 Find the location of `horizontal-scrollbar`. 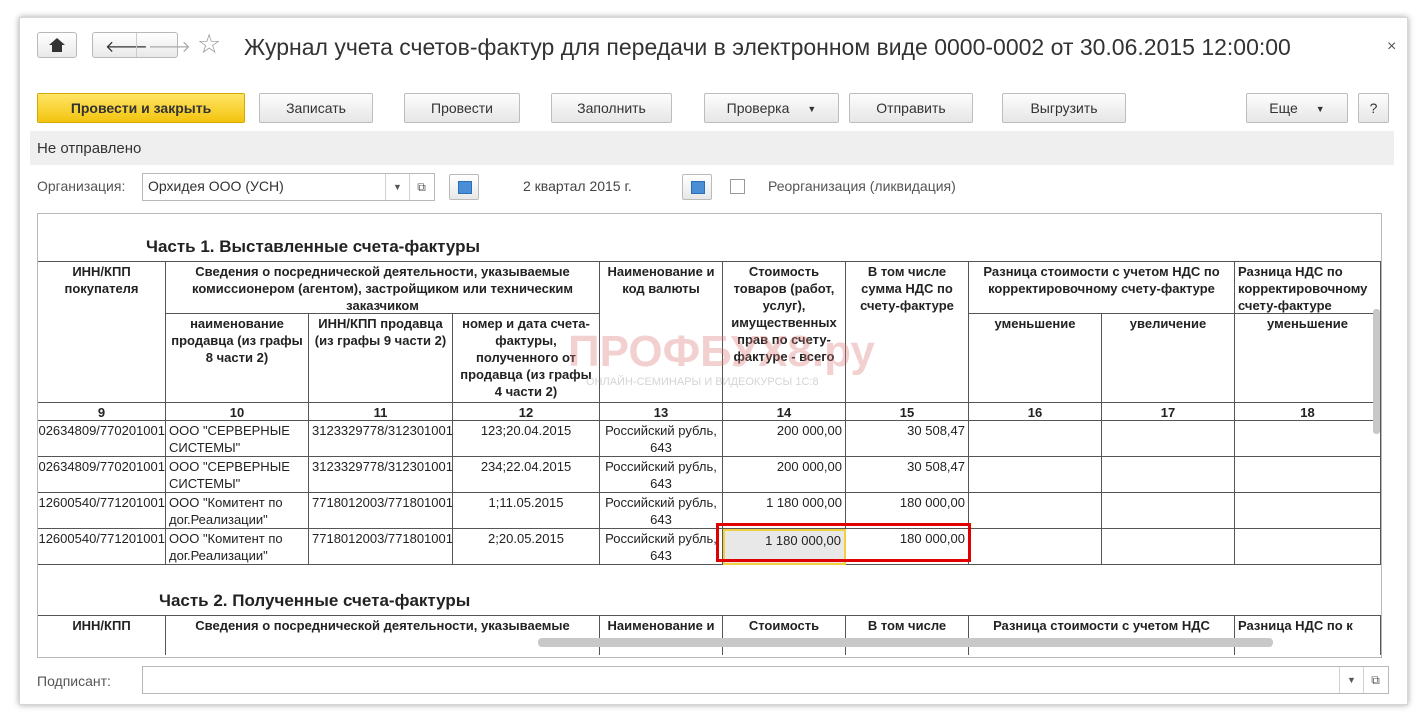

horizontal-scrollbar is located at coordinates (905, 642).